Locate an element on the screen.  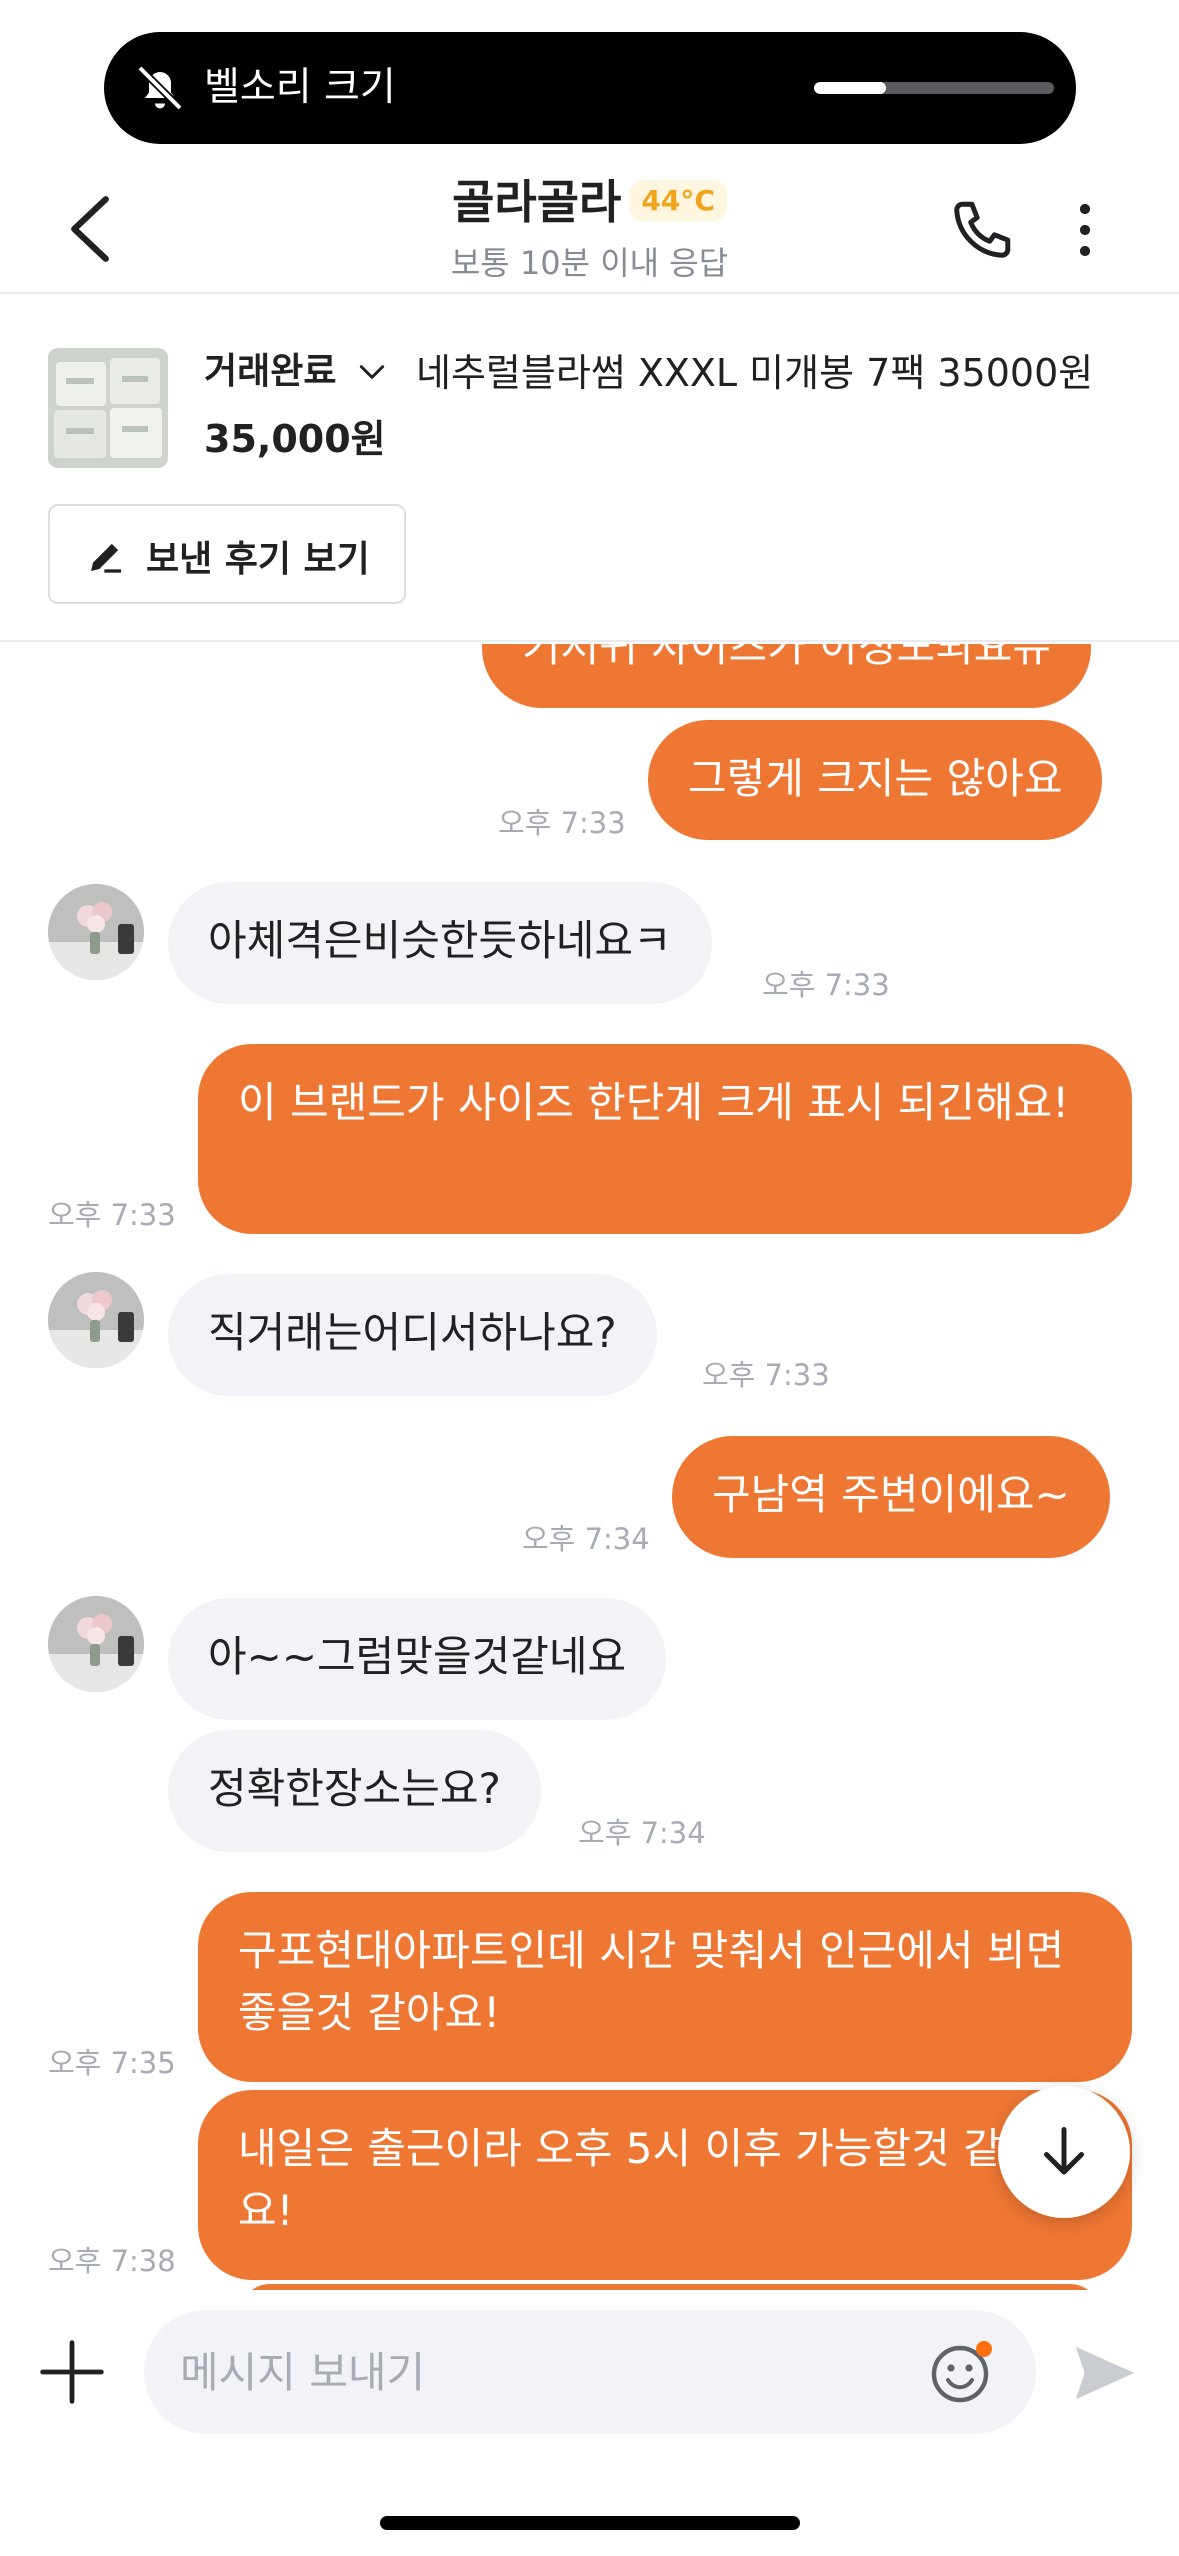
outgoing-message: 구남역 주변이에요~ is located at coordinates (891, 1497).